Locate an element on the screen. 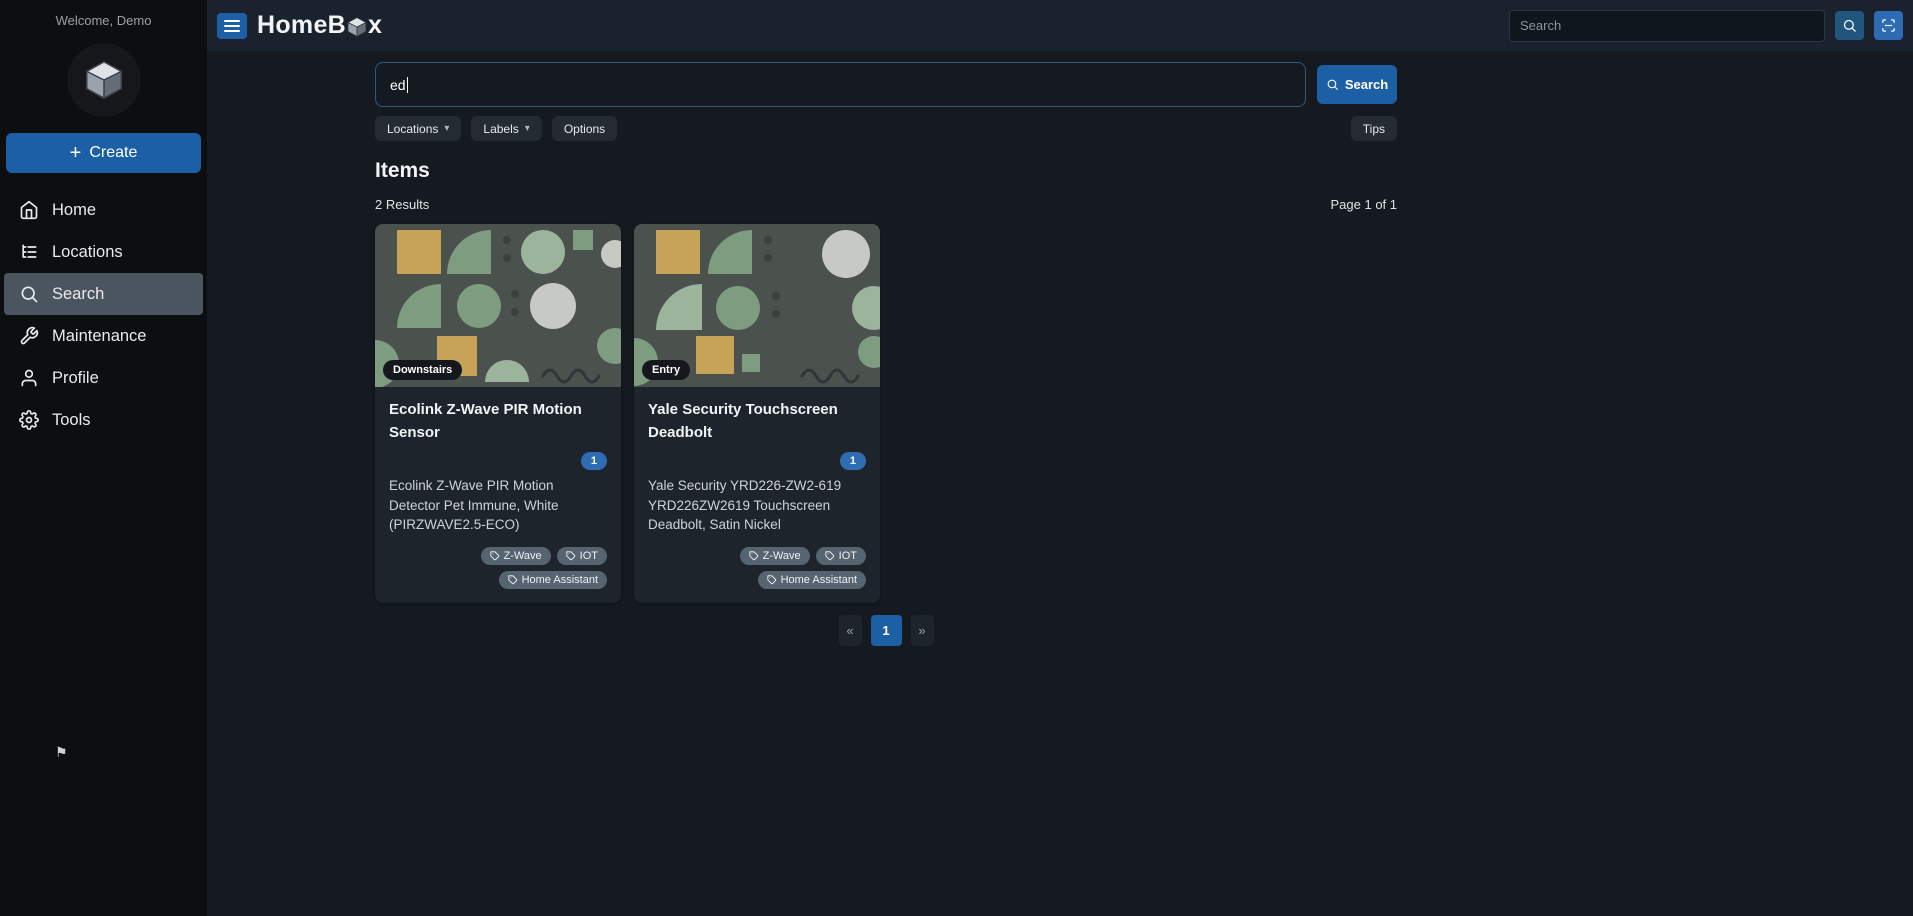 The width and height of the screenshot is (1913, 916). sidebar-item-label: Locations is located at coordinates (87, 251).